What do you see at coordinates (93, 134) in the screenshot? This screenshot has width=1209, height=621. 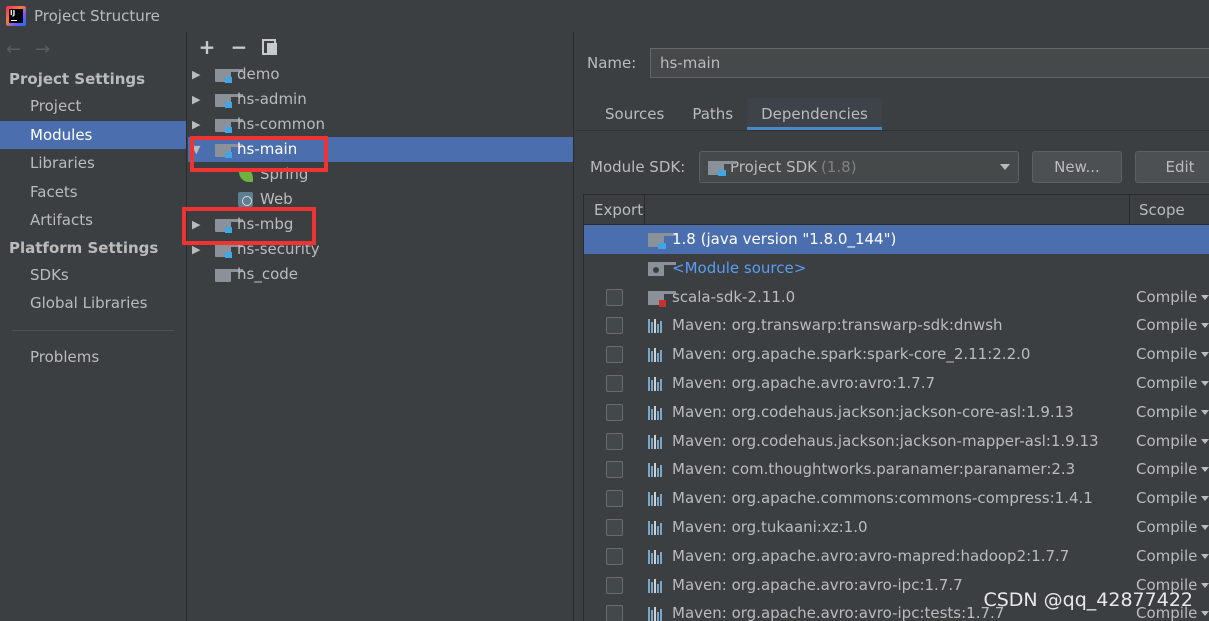 I see `nav-item-modules: Modules` at bounding box center [93, 134].